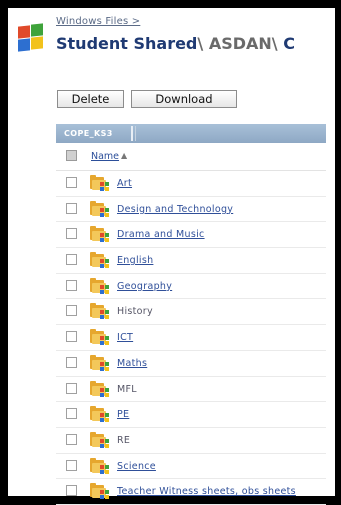 The image size is (341, 505). Describe the element at coordinates (105, 156) in the screenshot. I see `name-column-header: Name` at that location.